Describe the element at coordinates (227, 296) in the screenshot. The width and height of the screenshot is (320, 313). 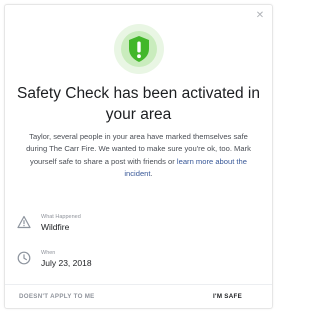
I see `im-safe-button: I'M SAFE` at that location.